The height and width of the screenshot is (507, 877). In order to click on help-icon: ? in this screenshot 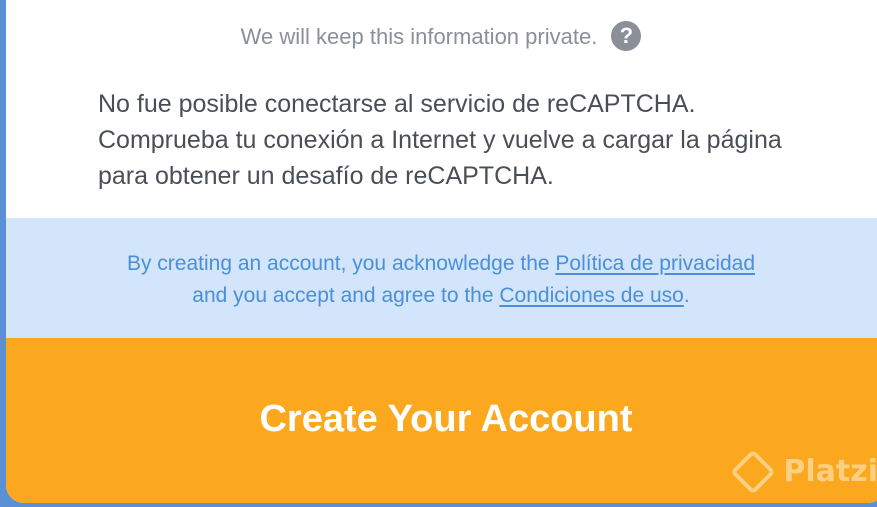, I will do `click(626, 36)`.